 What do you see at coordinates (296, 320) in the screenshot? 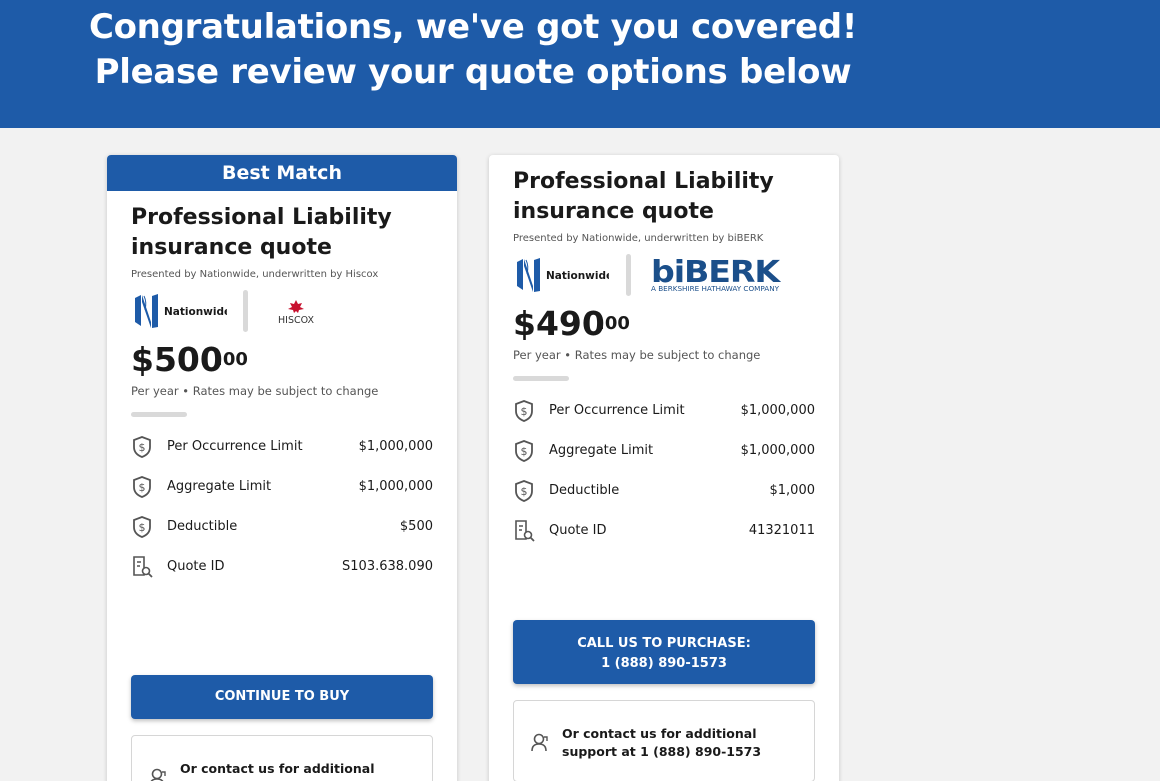
I see `svg-text: HISCOX` at bounding box center [296, 320].